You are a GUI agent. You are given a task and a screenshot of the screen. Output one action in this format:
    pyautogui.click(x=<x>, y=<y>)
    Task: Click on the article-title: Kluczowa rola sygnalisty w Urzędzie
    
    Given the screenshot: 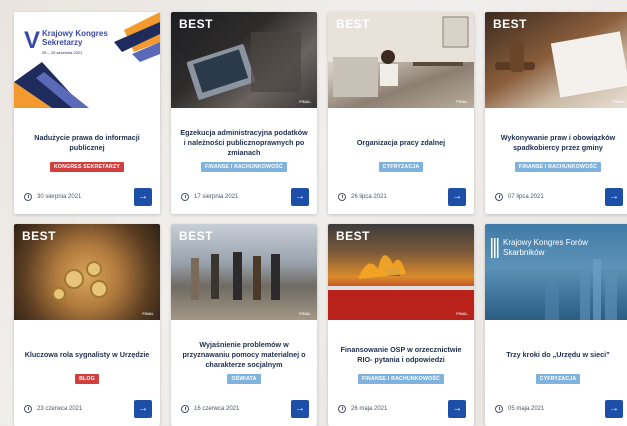 What is the action you would take?
    pyautogui.click(x=87, y=355)
    